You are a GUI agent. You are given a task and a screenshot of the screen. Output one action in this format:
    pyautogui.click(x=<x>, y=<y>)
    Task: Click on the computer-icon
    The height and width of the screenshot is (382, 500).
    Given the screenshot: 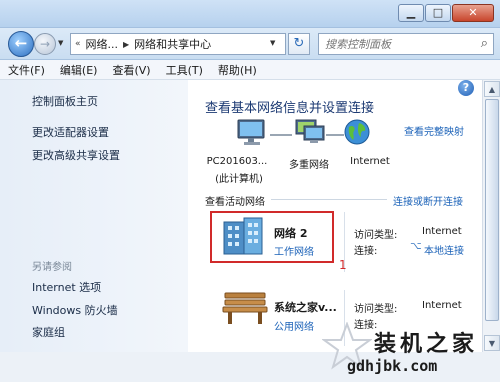 What is the action you would take?
    pyautogui.click(x=253, y=134)
    